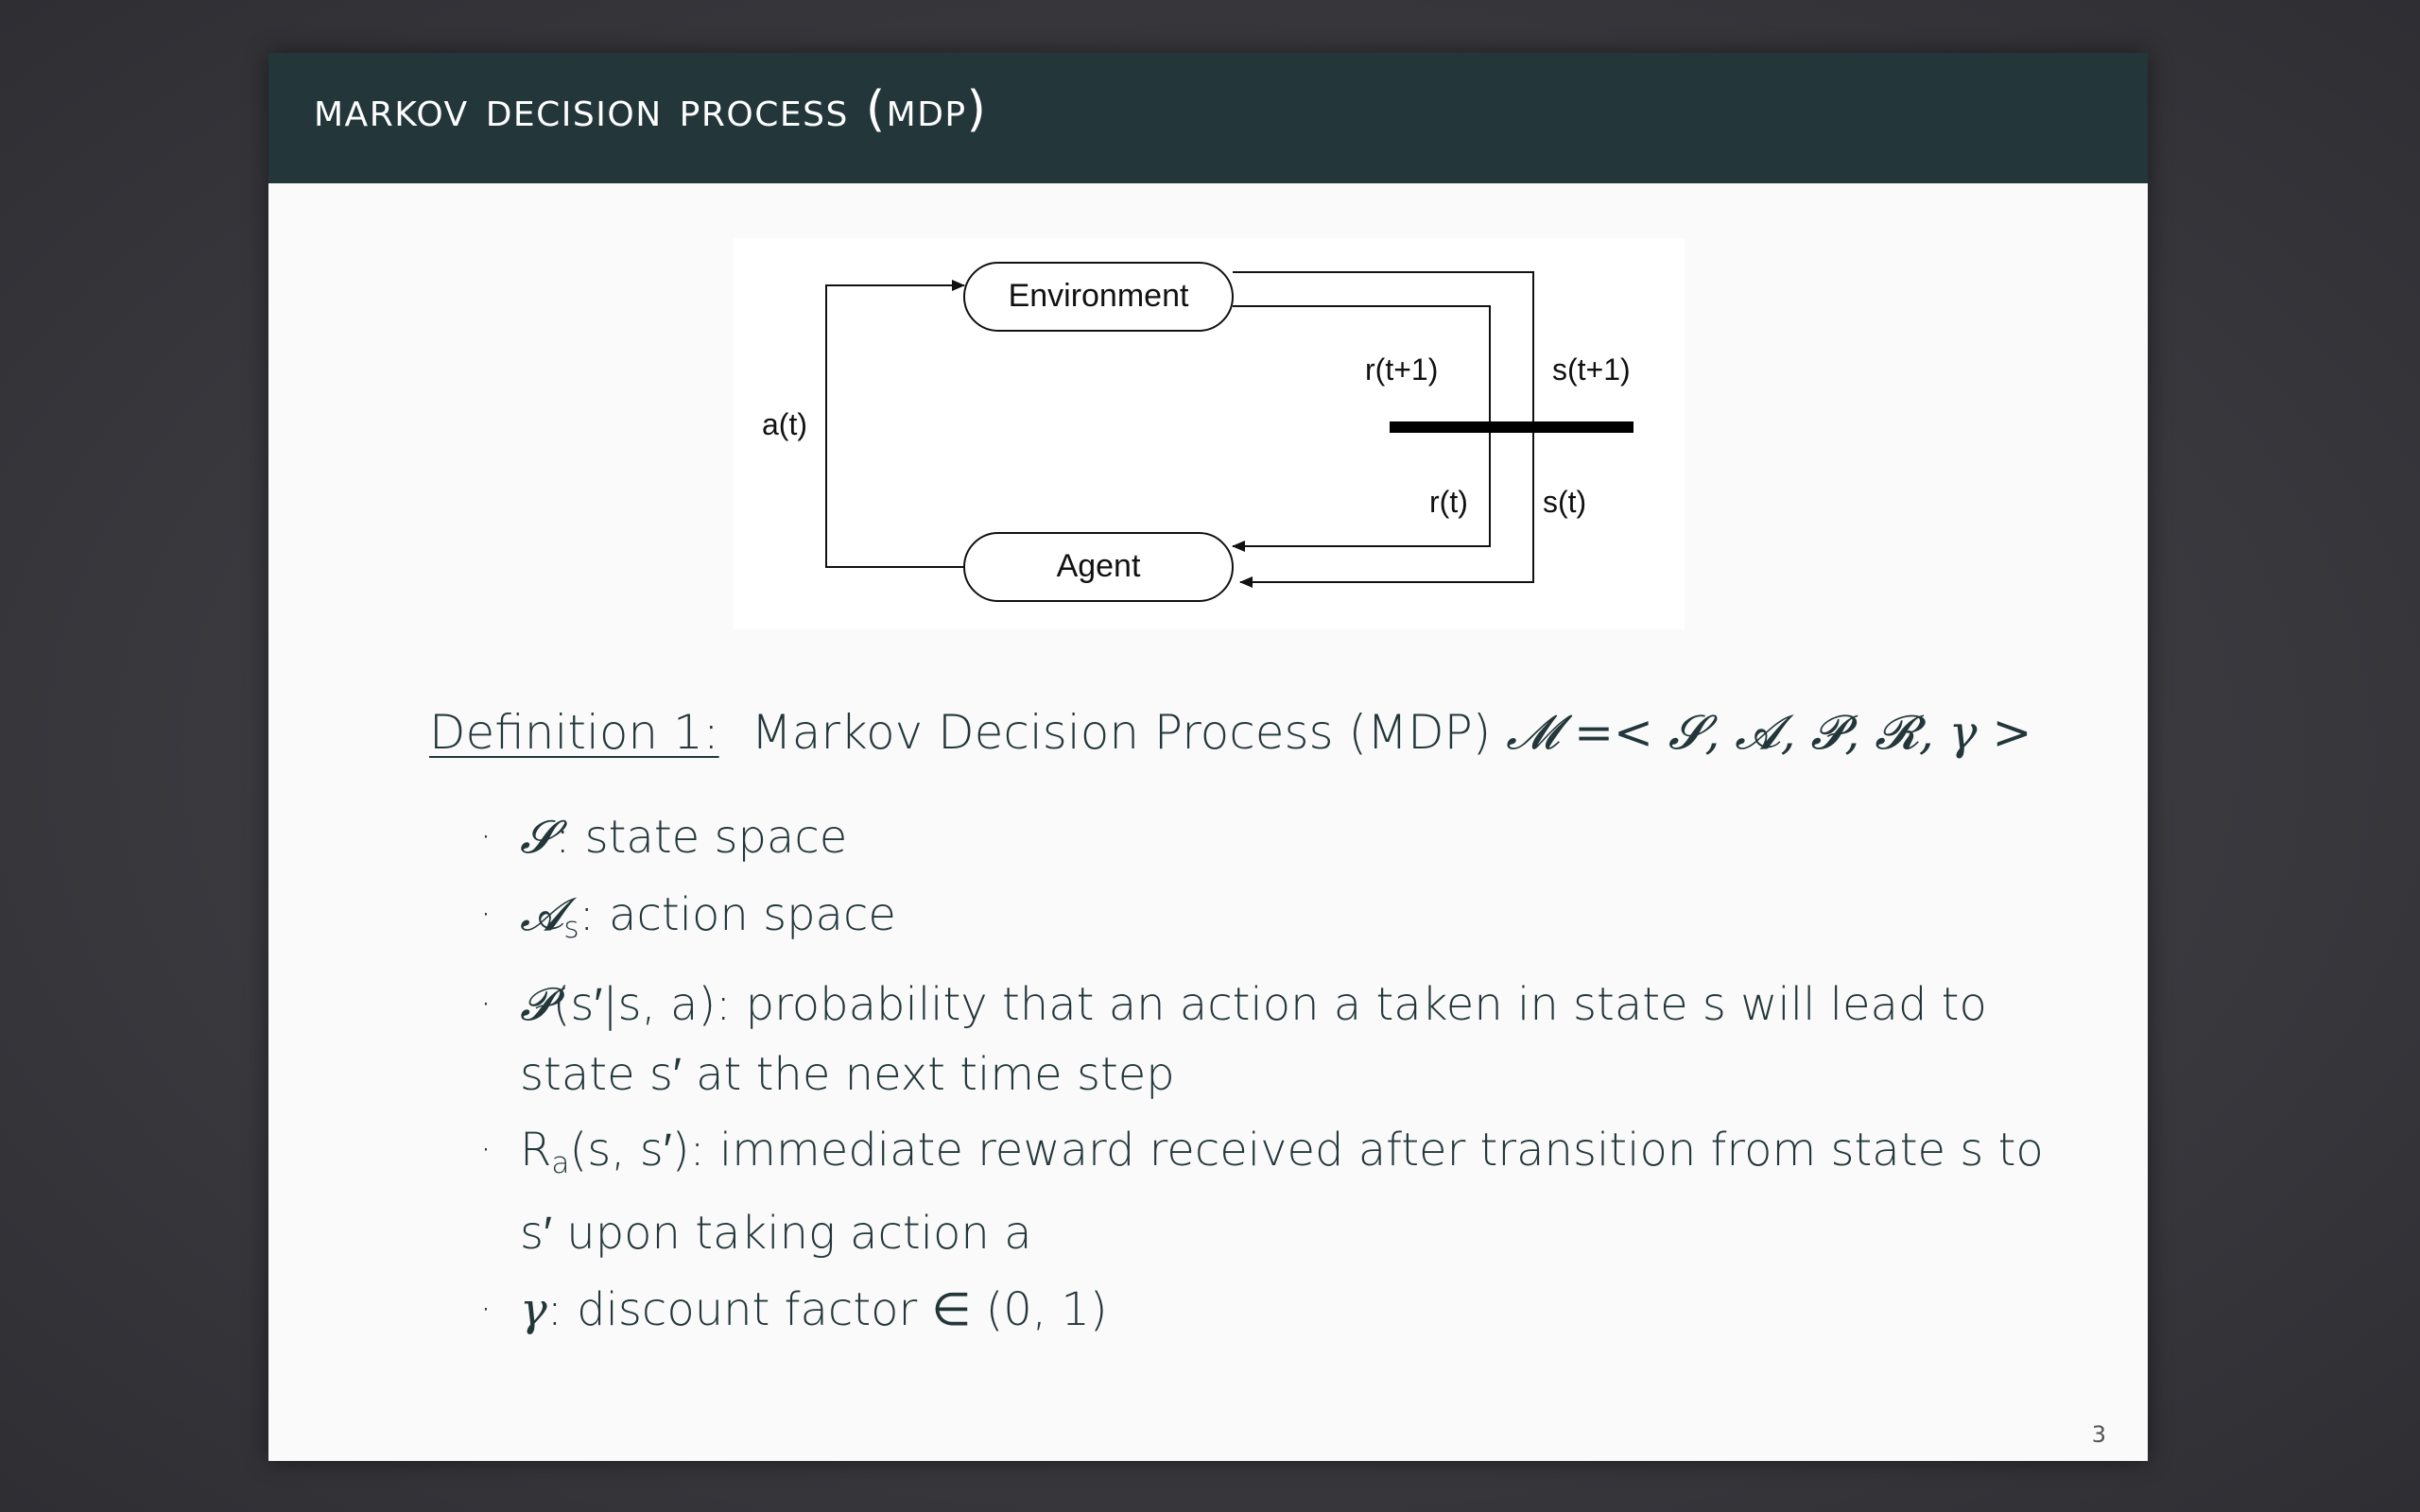 This screenshot has height=1512, width=2420. I want to click on frame-title: Markov Decision Process (MDP), so click(651, 109).